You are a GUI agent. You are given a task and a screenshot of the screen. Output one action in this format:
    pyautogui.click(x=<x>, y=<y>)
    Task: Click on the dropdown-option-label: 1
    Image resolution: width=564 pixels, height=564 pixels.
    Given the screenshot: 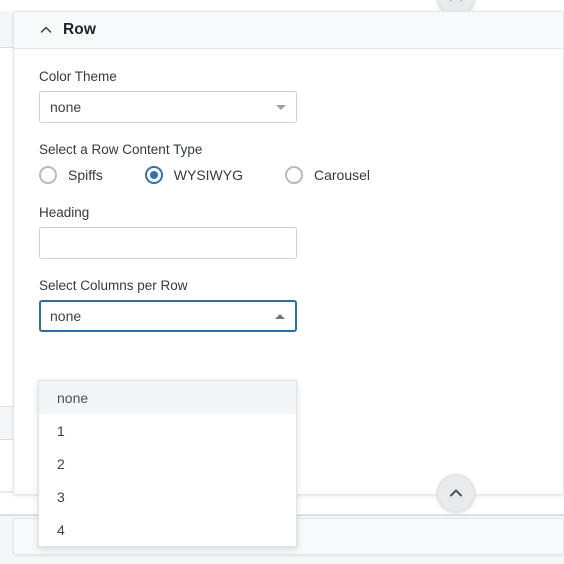 What is the action you would take?
    pyautogui.click(x=61, y=430)
    